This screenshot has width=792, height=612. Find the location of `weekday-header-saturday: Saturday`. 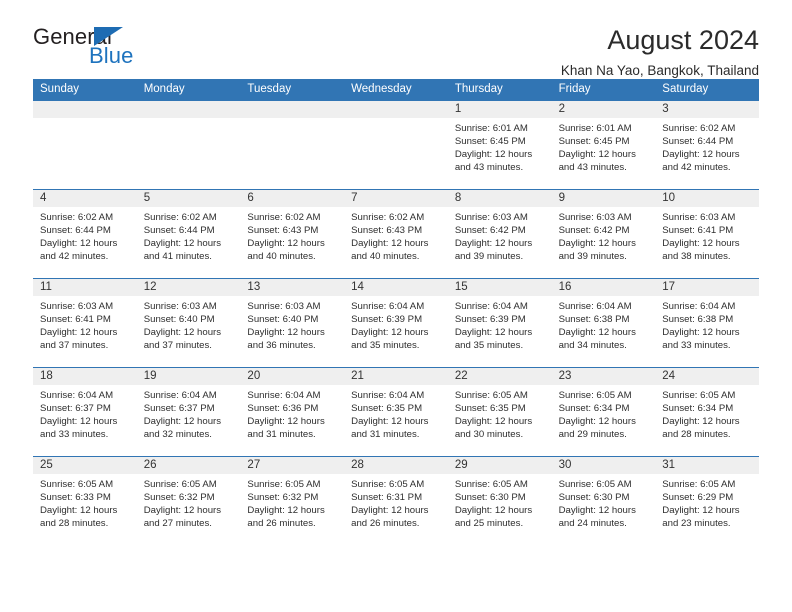

weekday-header-saturday: Saturday is located at coordinates (685, 89).